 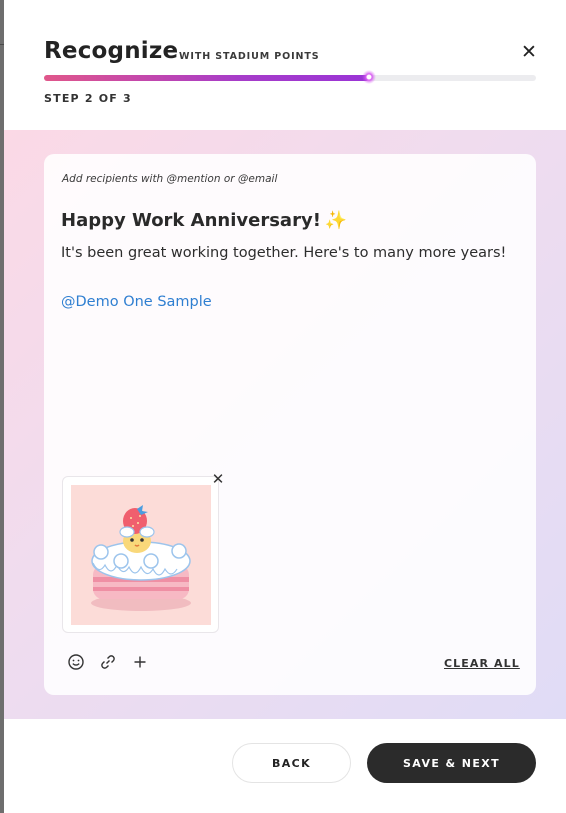 I want to click on sparkles-icon: ✨, so click(x=336, y=220).